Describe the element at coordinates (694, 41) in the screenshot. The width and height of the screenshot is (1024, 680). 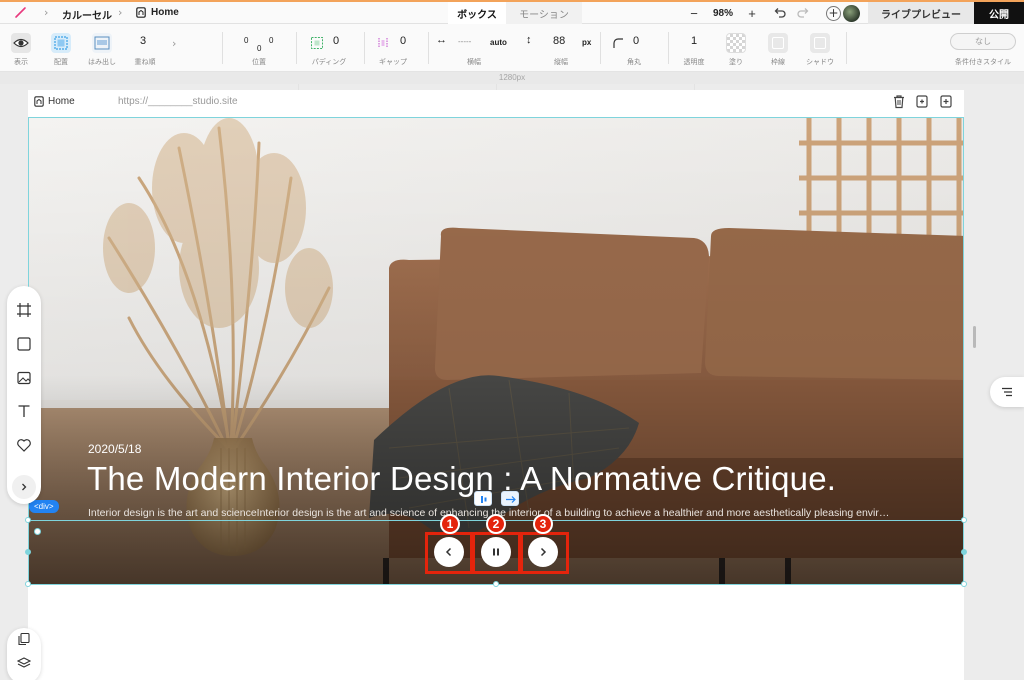
I see `opacity-value: 1` at that location.